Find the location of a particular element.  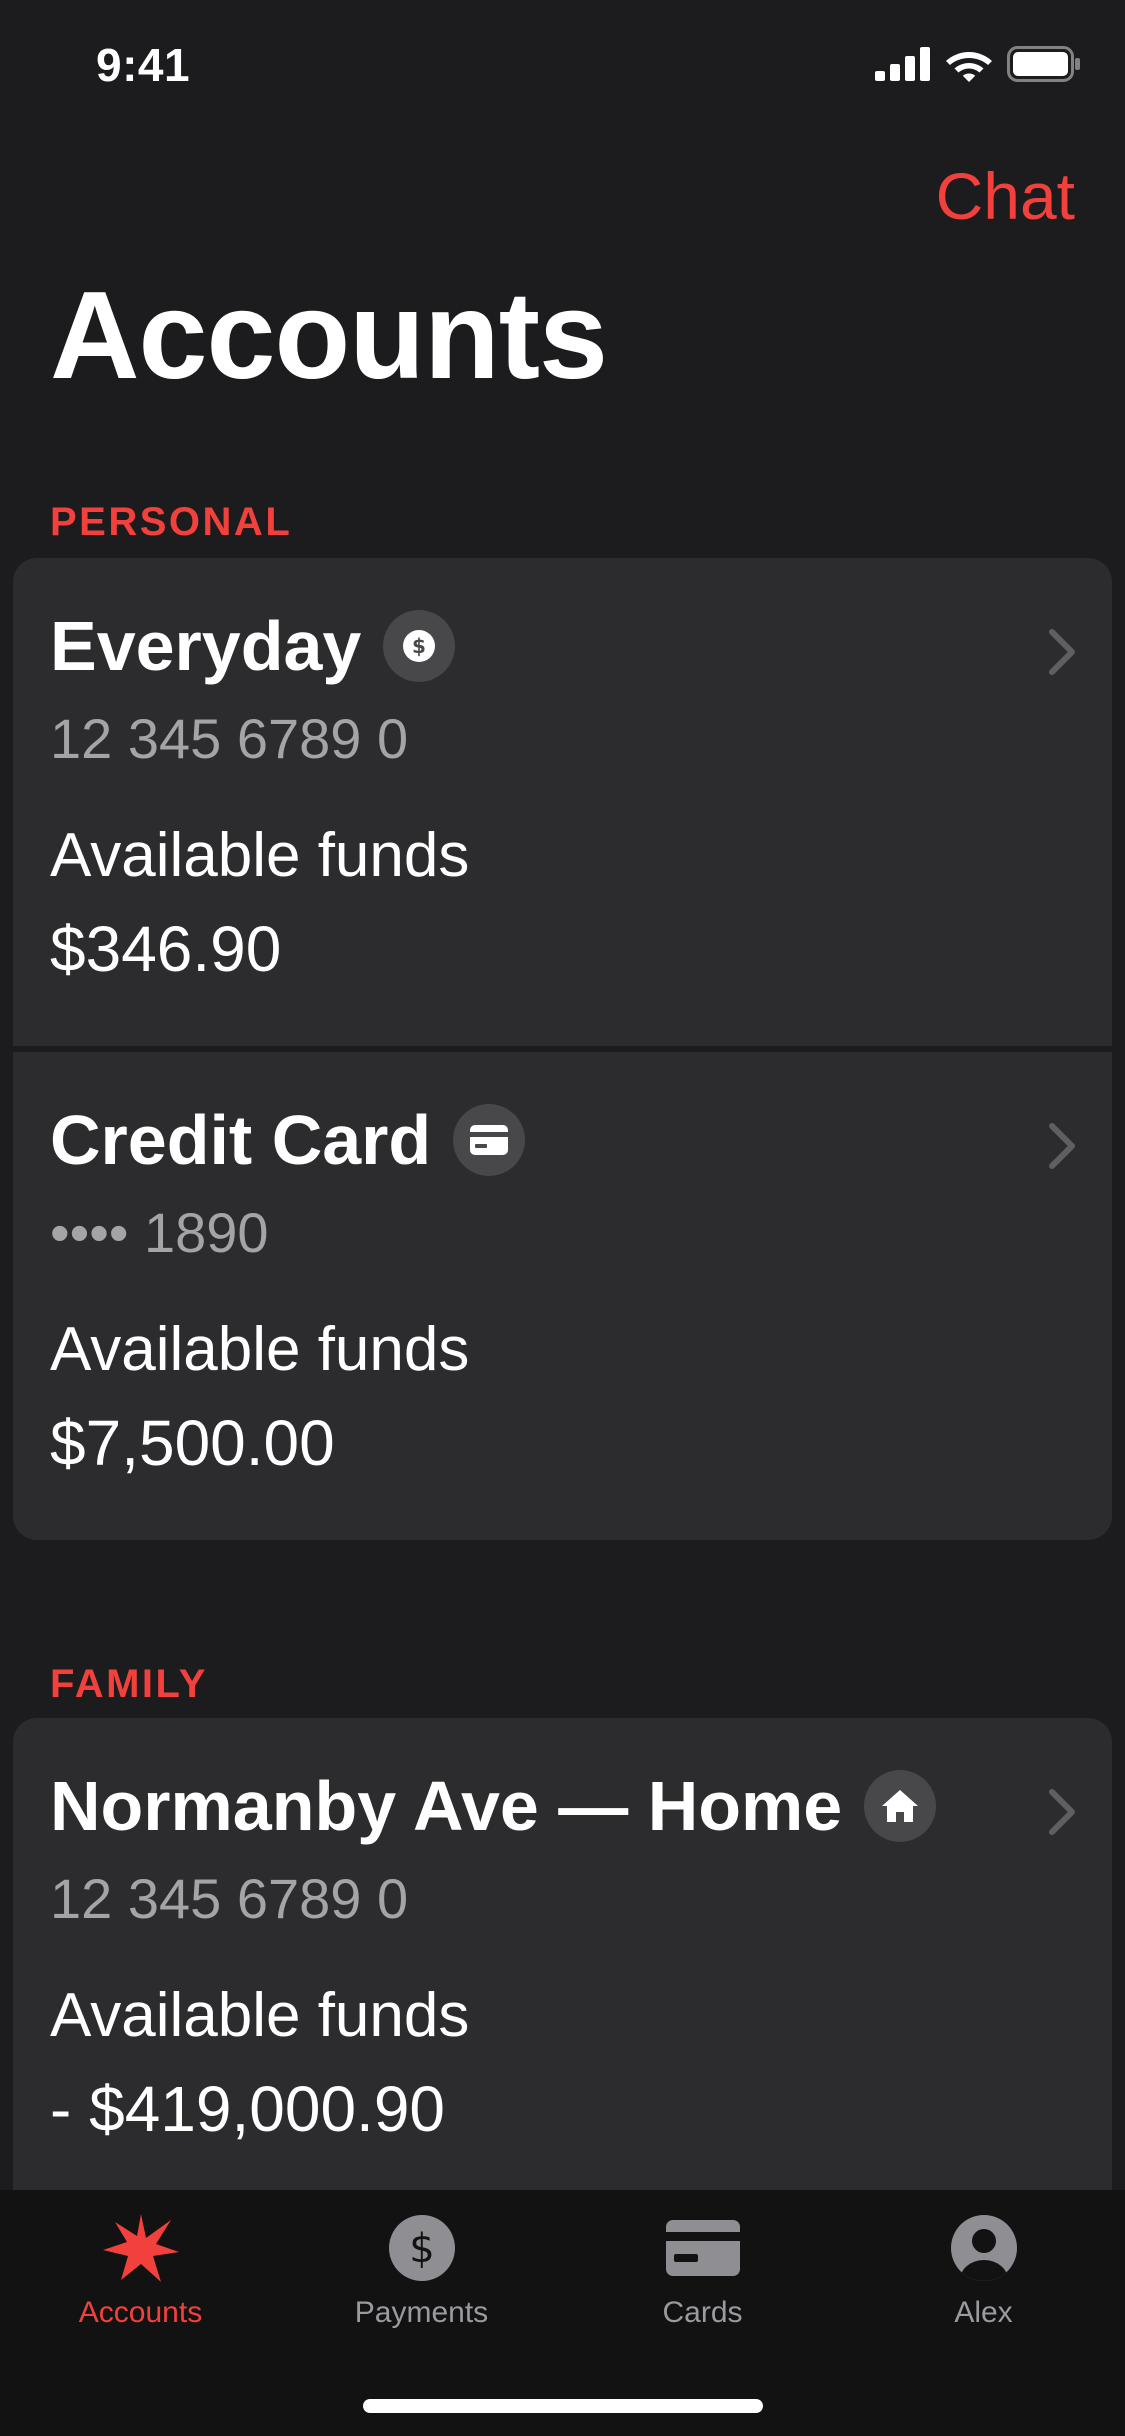

credit-card-icon is located at coordinates (489, 1140).